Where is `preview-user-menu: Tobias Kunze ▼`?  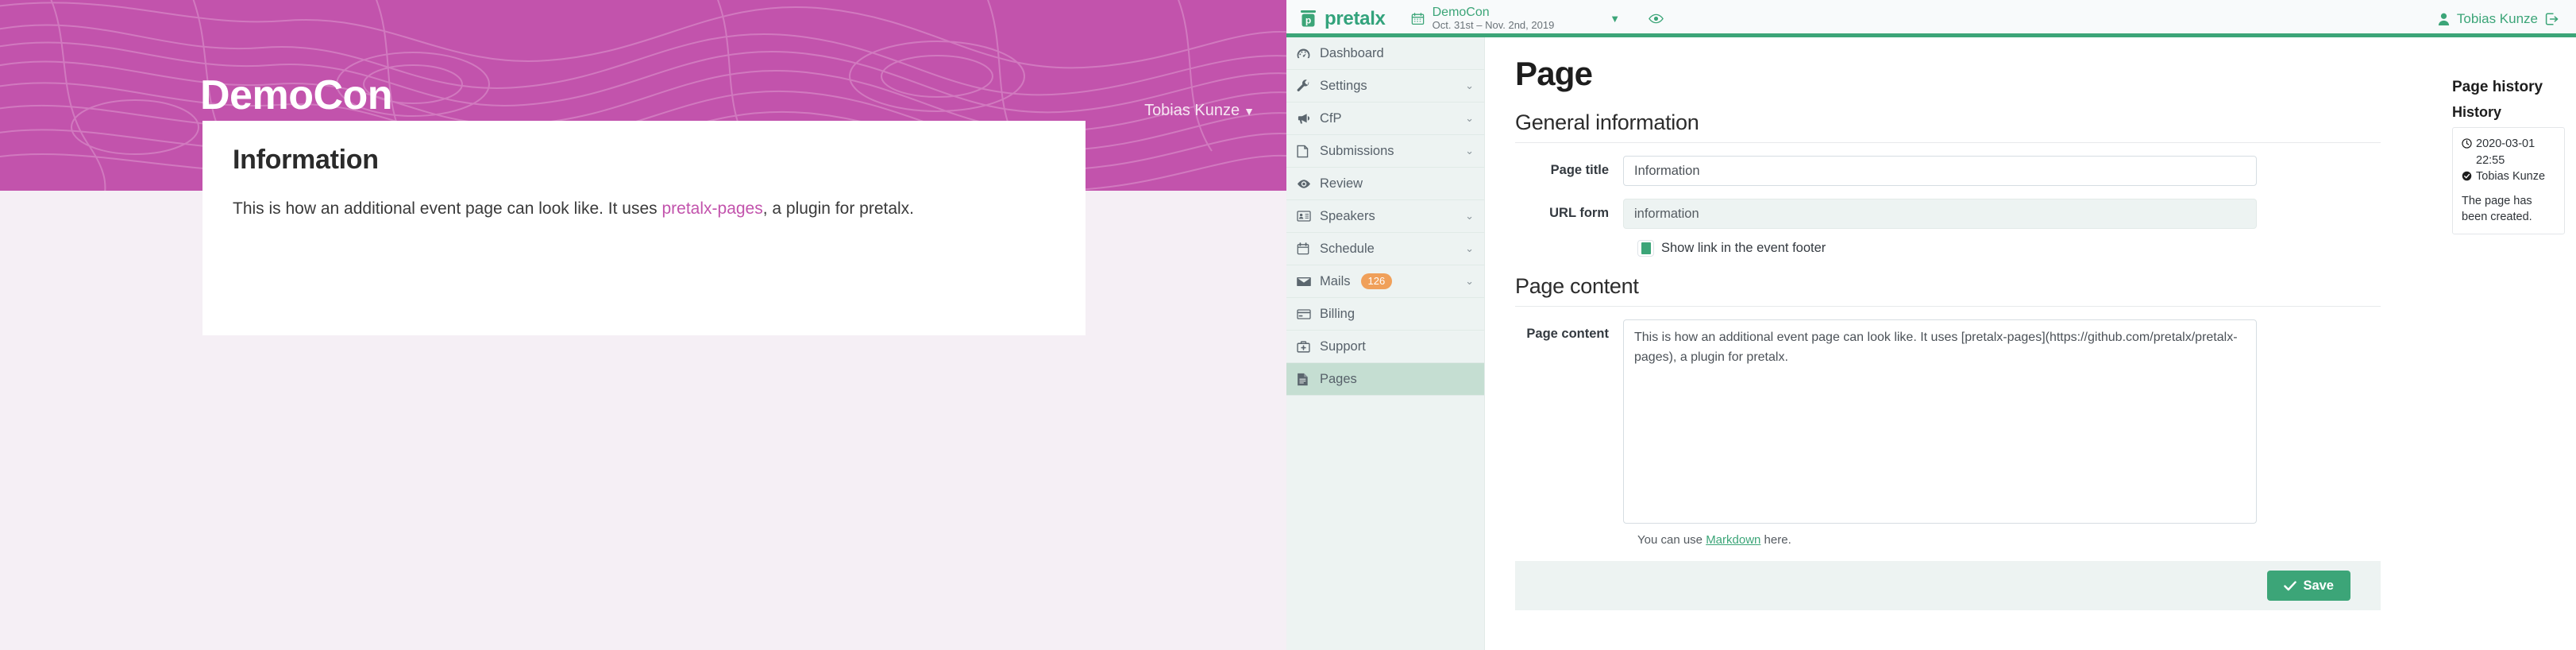
preview-user-menu: Tobias Kunze ▼ is located at coordinates (1199, 111).